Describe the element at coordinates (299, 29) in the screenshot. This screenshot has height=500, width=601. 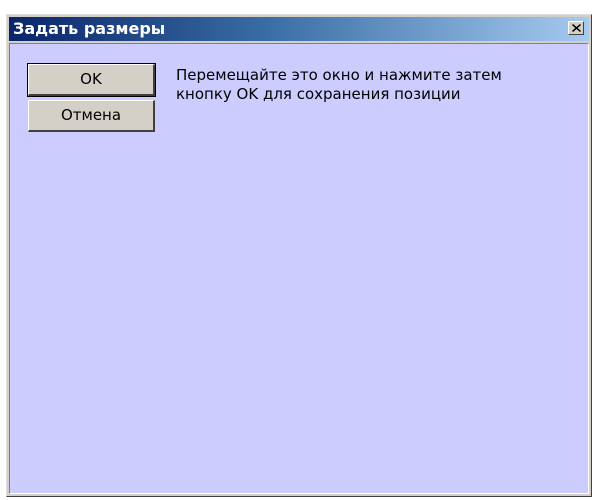
I see `title-bar: Задать размеры` at that location.